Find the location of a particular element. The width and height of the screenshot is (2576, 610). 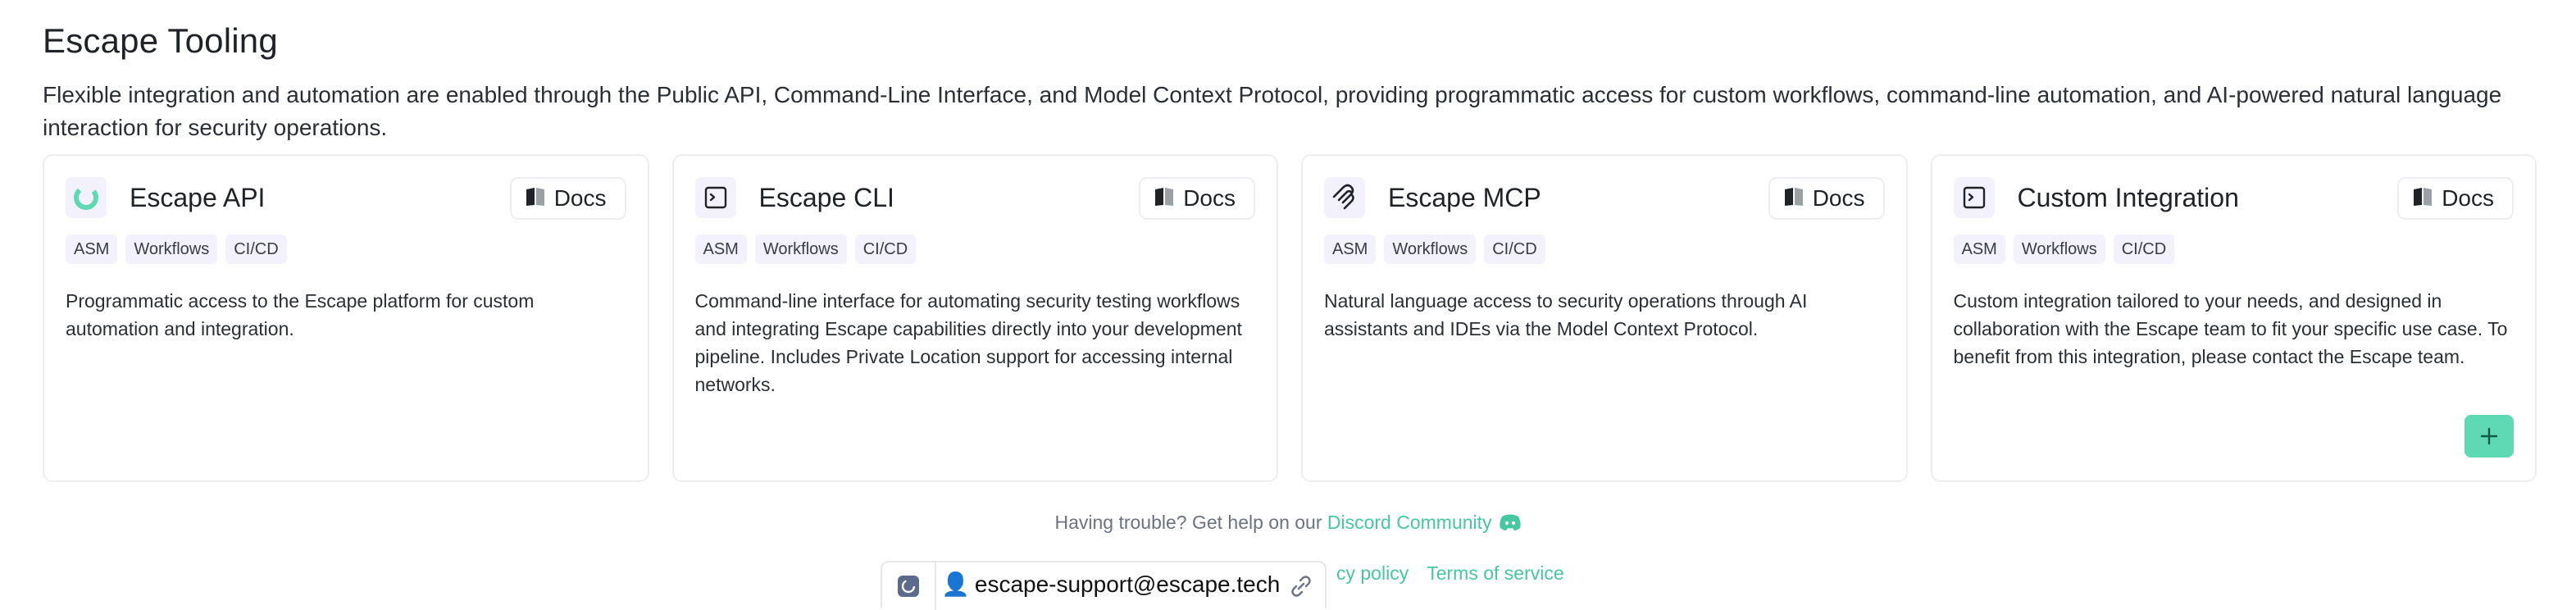

support-bar: 👤 escape-support@escape.tech is located at coordinates (1104, 585).